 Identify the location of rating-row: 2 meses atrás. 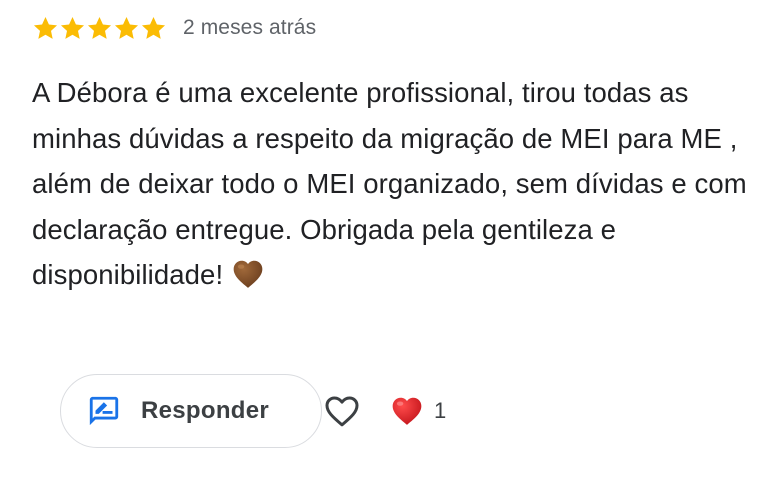
(174, 28).